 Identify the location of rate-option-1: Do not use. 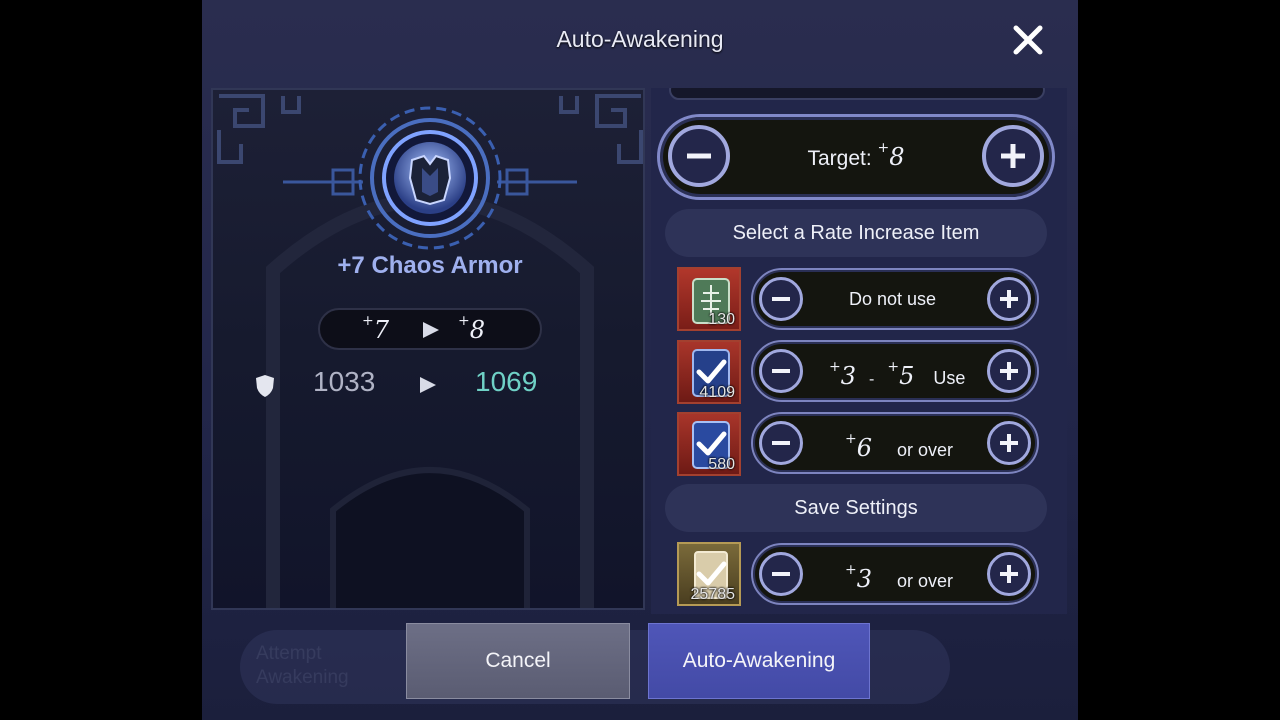
(895, 299).